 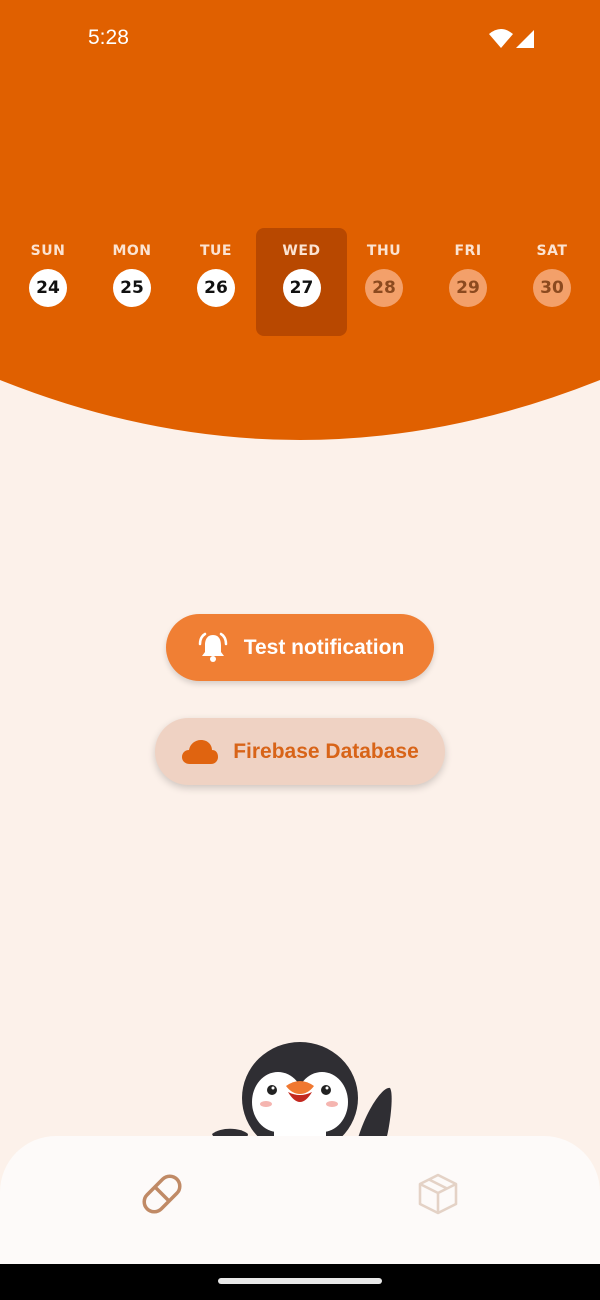 What do you see at coordinates (132, 288) in the screenshot?
I see `day-date: 25` at bounding box center [132, 288].